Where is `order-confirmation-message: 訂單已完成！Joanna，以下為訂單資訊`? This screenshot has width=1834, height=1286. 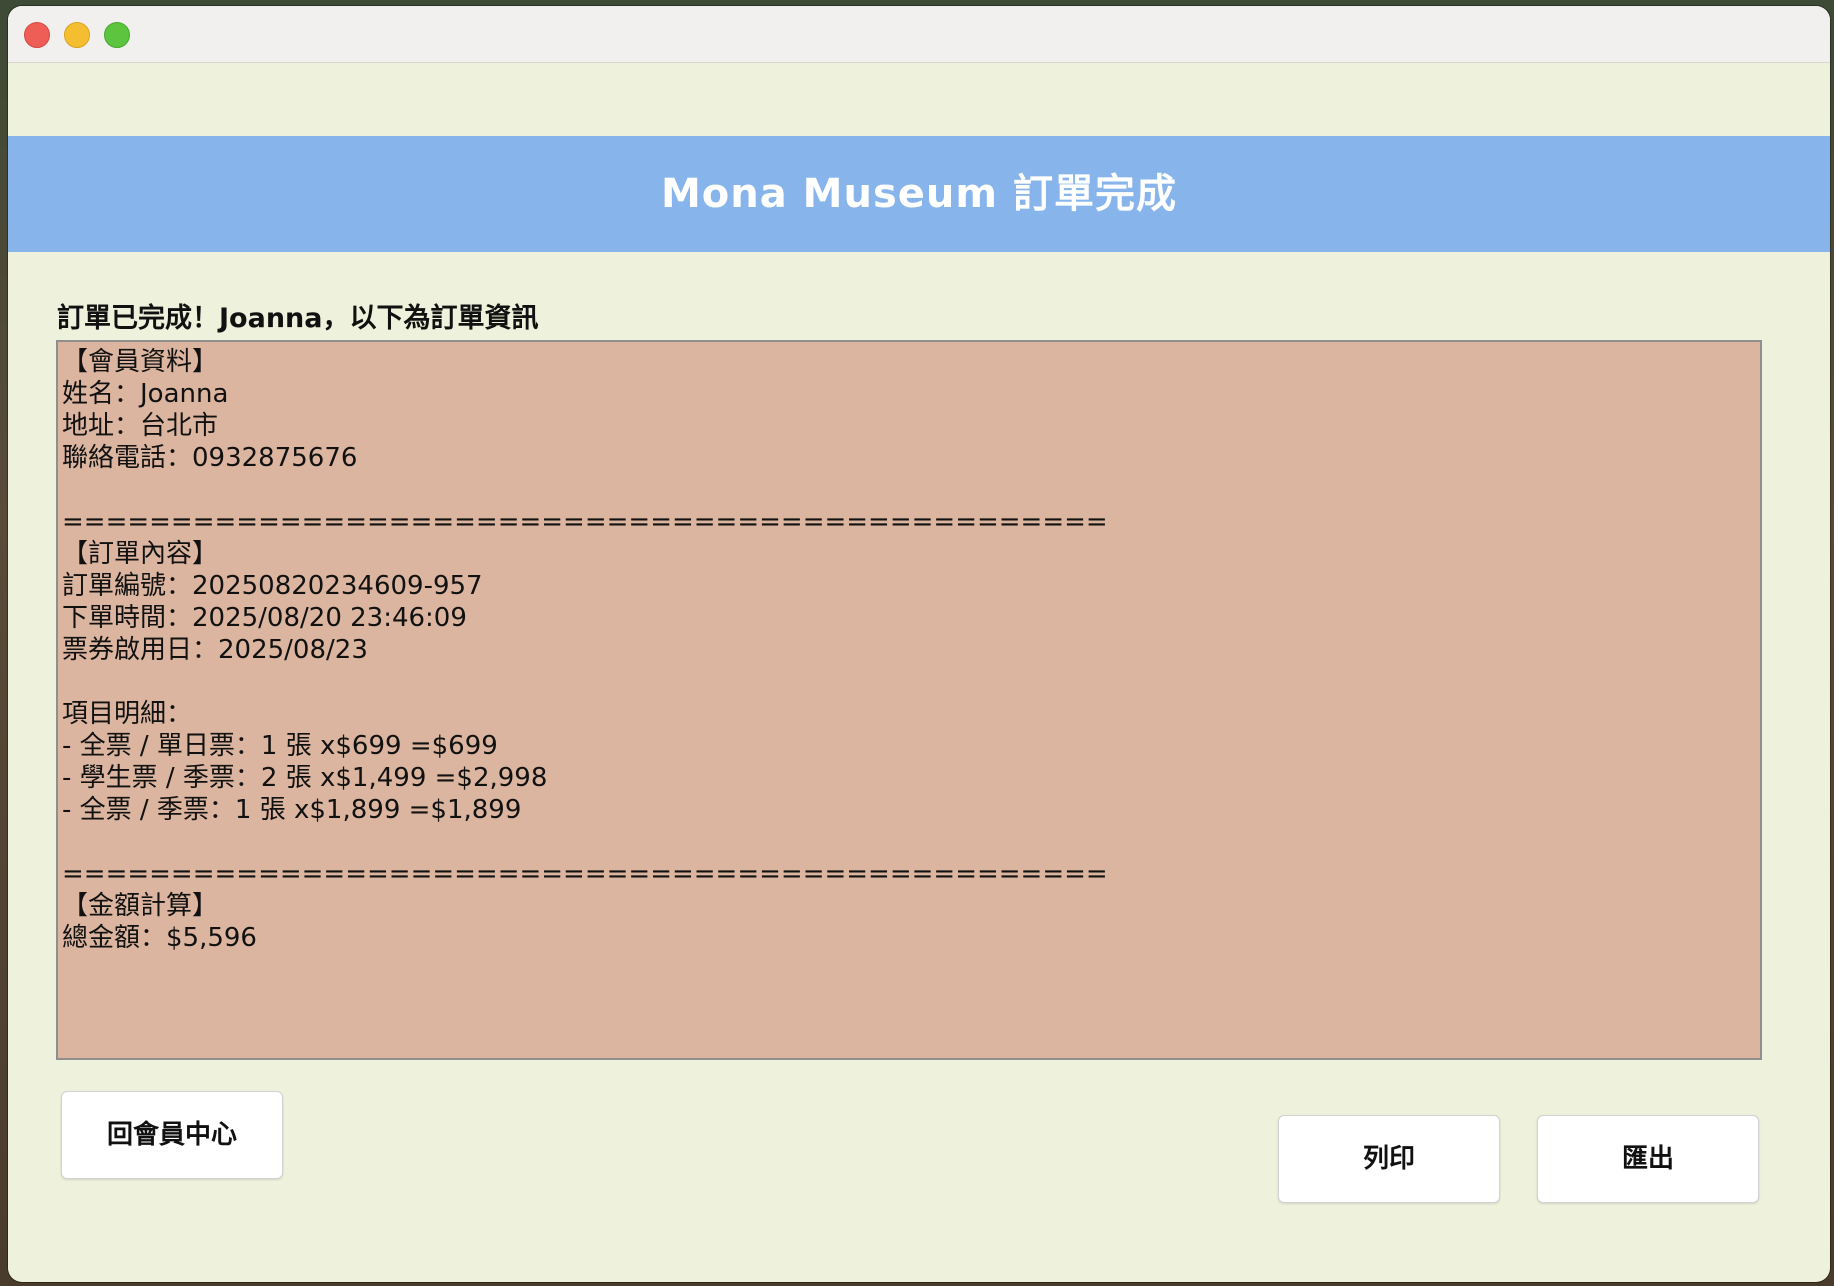 order-confirmation-message: 訂單已完成！Joanna，以下為訂單資訊 is located at coordinates (298, 318).